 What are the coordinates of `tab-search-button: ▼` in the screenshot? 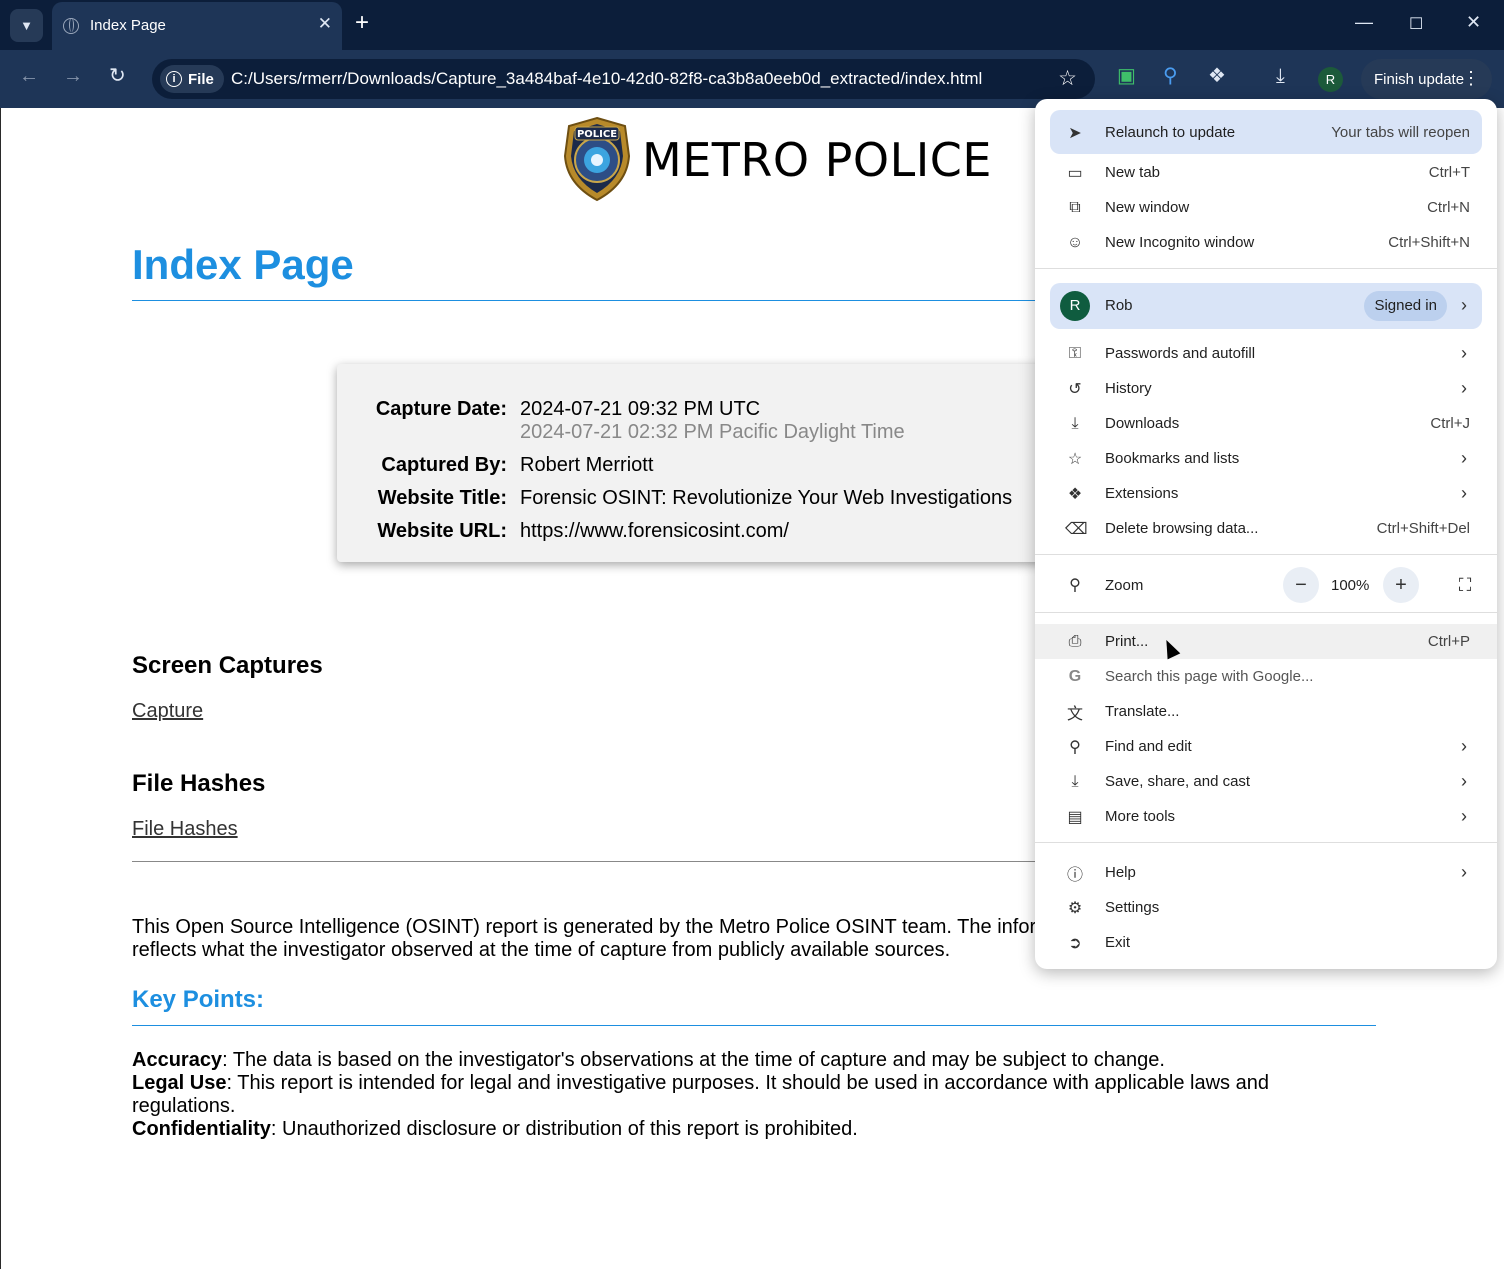 It's located at (26, 25).